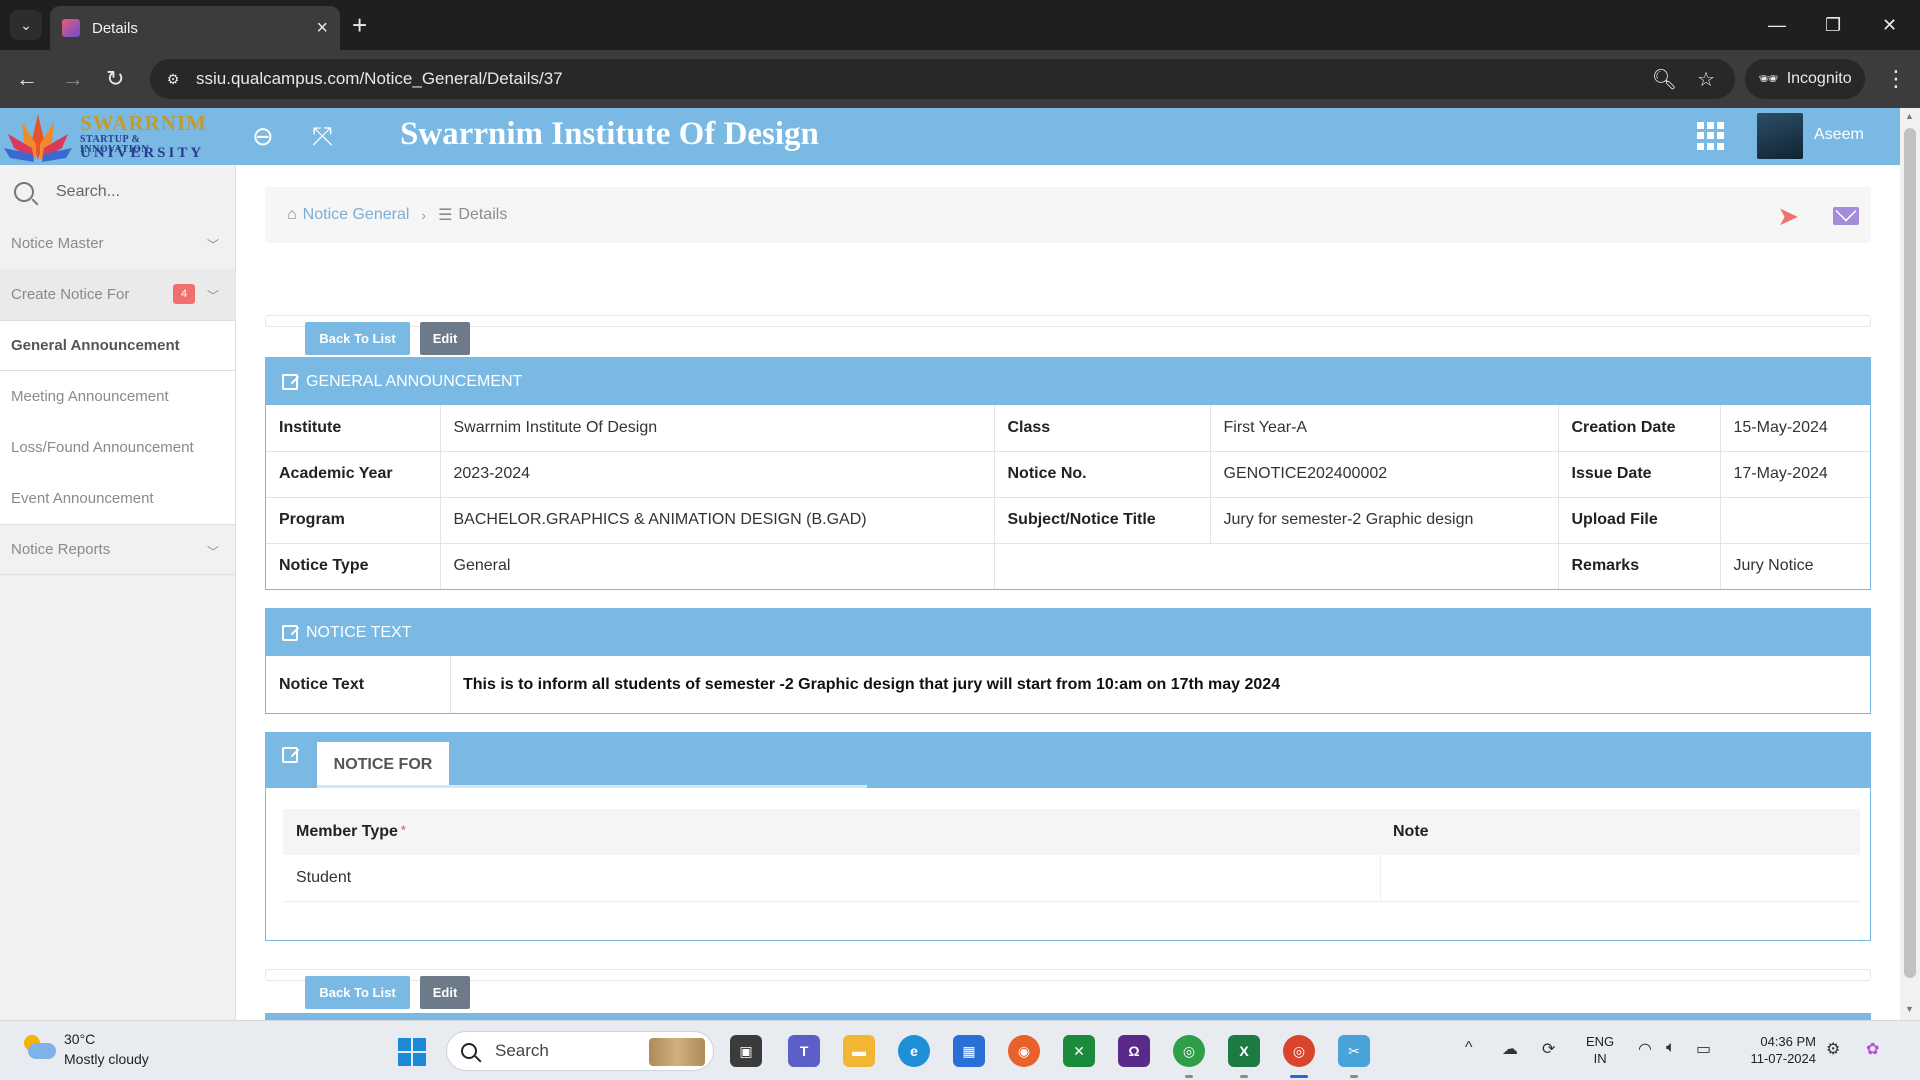 This screenshot has height=1080, width=1920. Describe the element at coordinates (1639, 474) in the screenshot. I see `field-label: Issue Date` at that location.